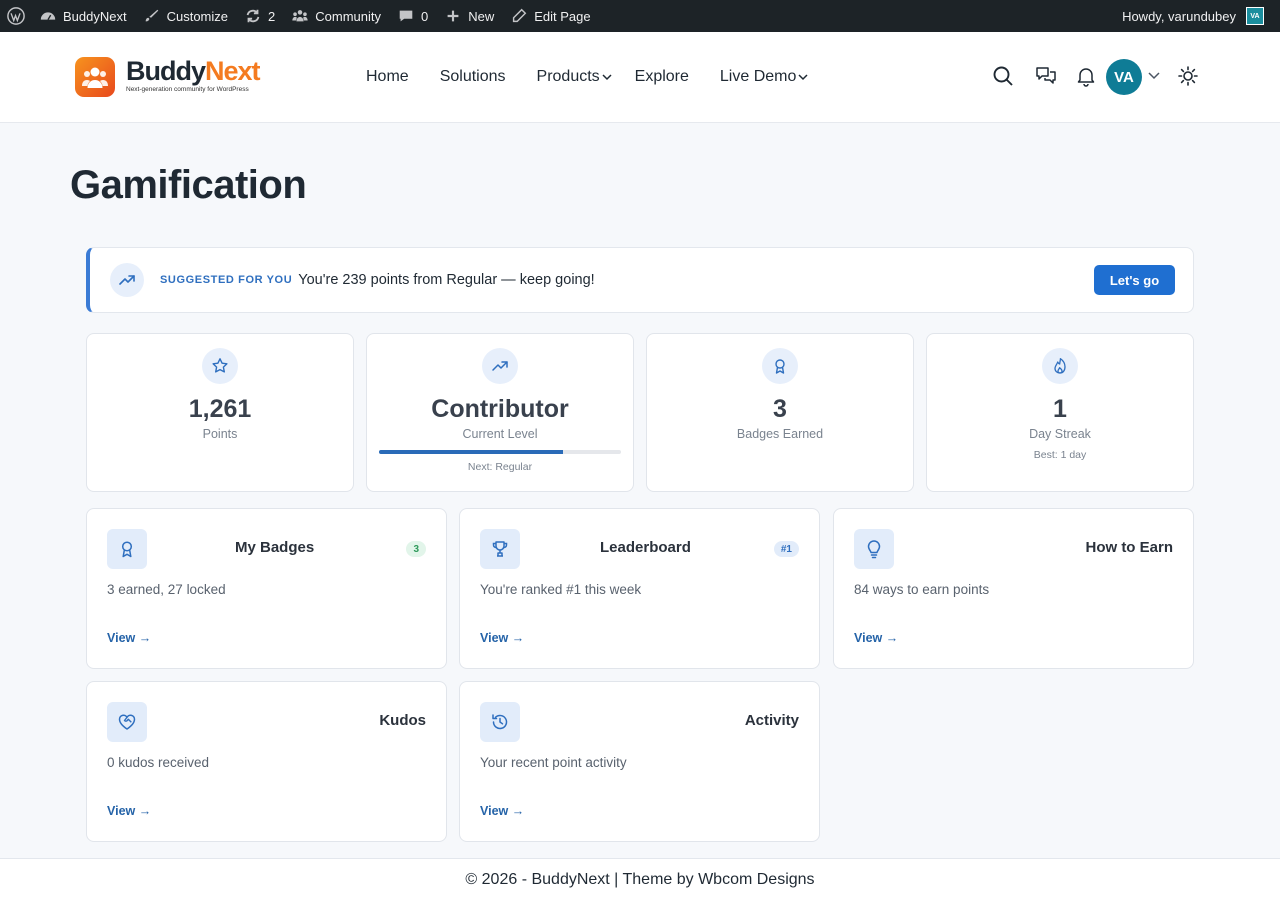 The width and height of the screenshot is (1280, 900). Describe the element at coordinates (1188, 76) in the screenshot. I see `sun-icon` at that location.